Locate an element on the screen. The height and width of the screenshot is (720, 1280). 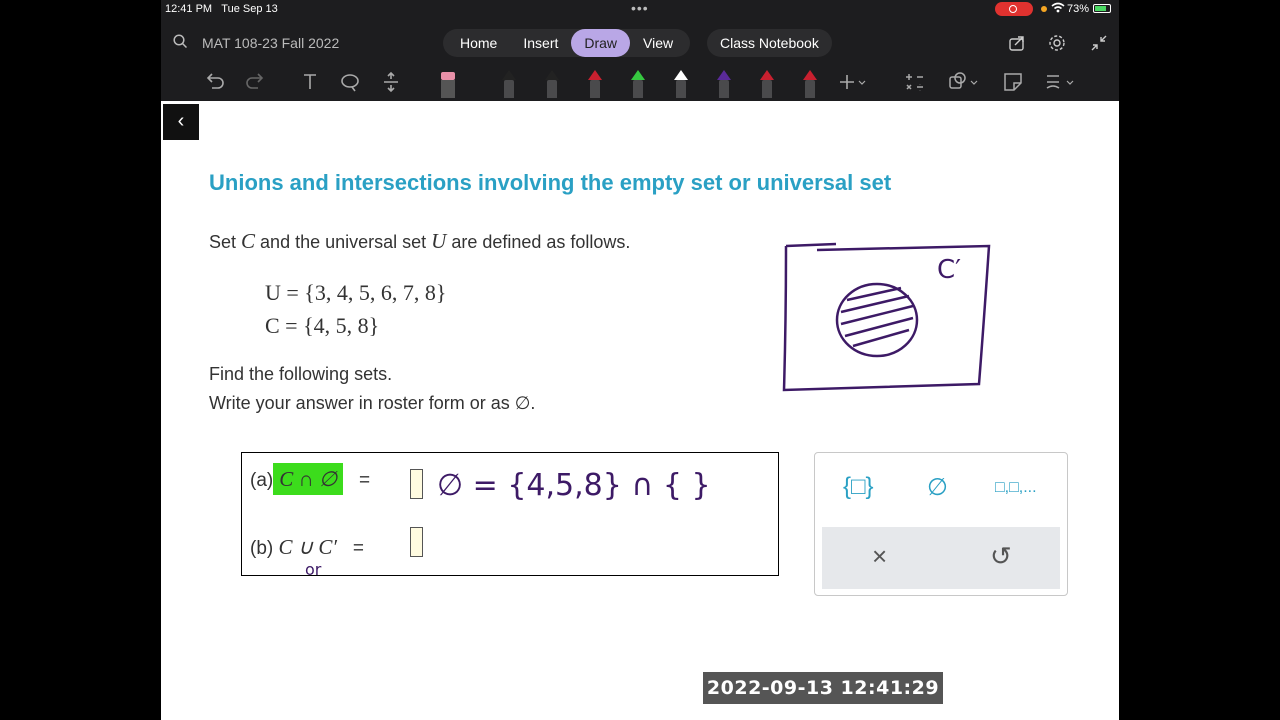
part-a-label: (a) is located at coordinates (262, 480).